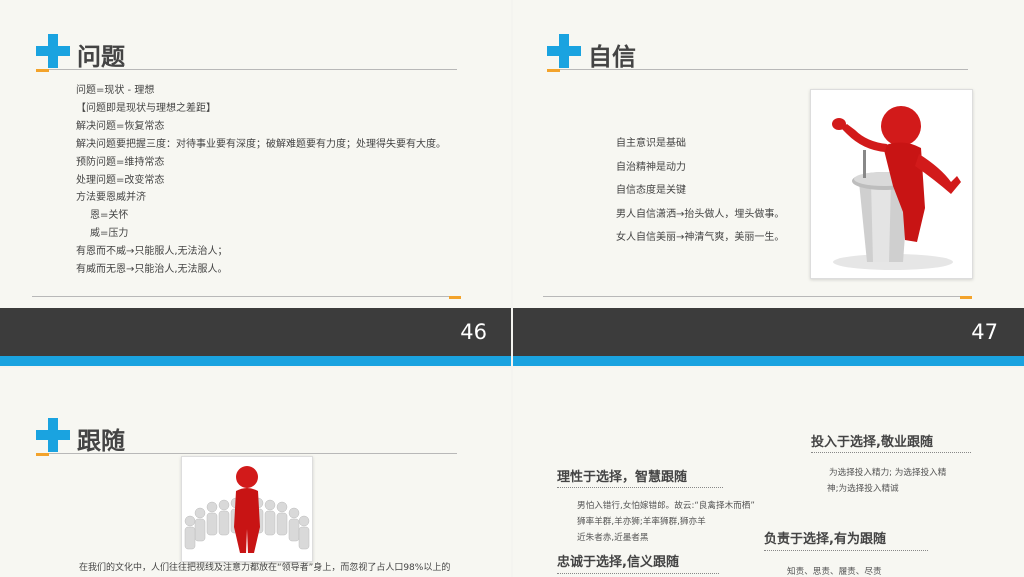 The width and height of the screenshot is (1024, 577). I want to click on section-heading: 忠诚于选择,信义跟随, so click(618, 562).